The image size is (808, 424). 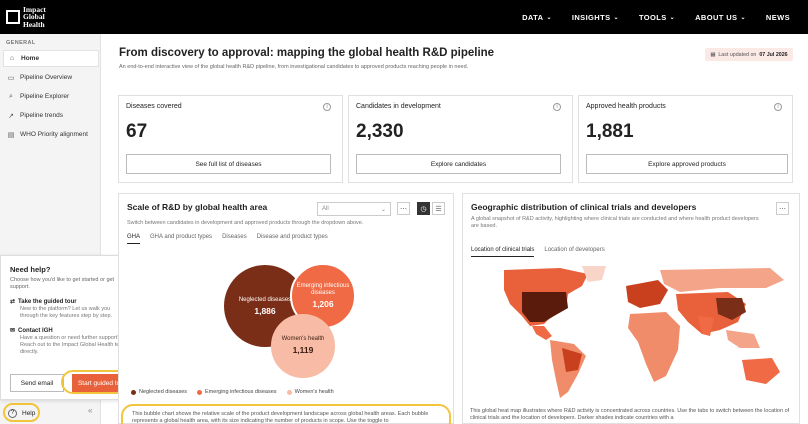 What do you see at coordinates (545, 307) in the screenshot?
I see `usa-region` at bounding box center [545, 307].